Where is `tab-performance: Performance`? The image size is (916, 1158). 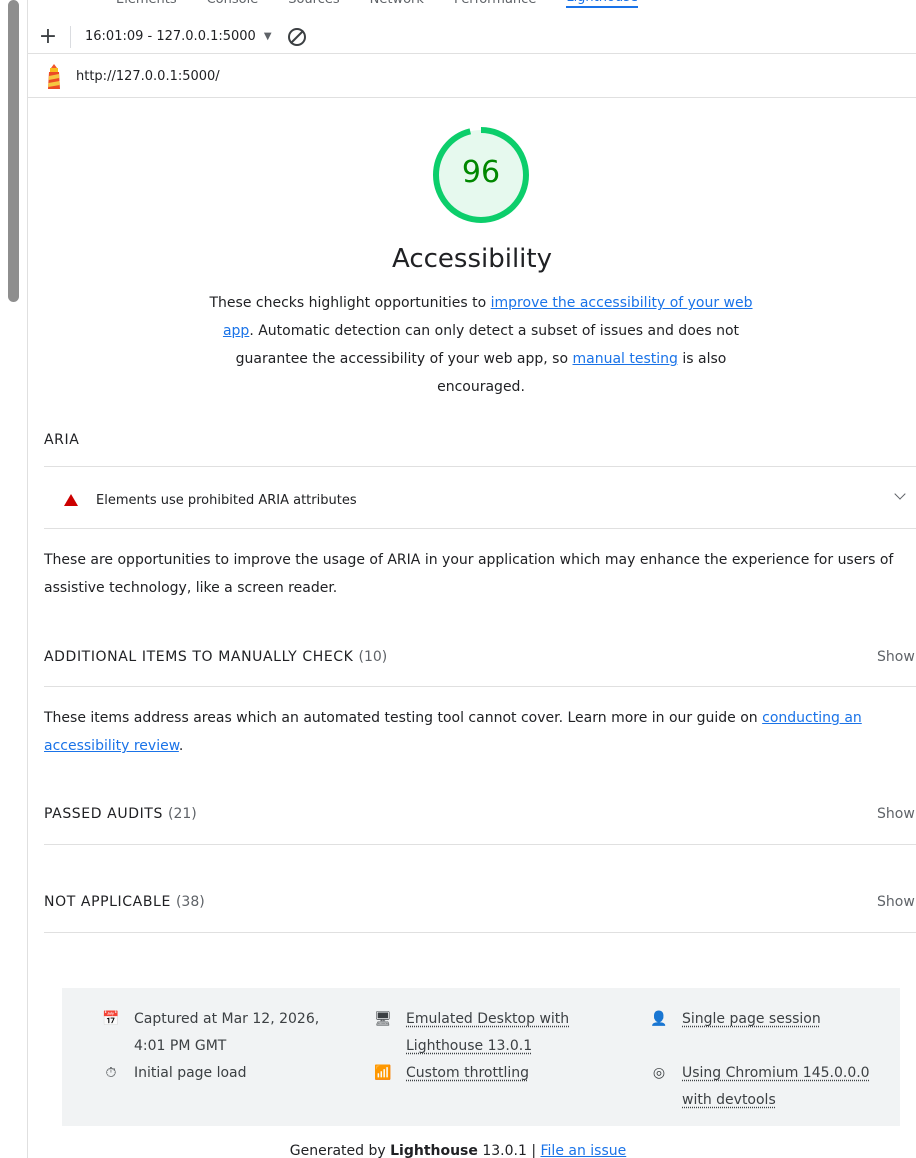
tab-performance: Performance is located at coordinates (495, 4).